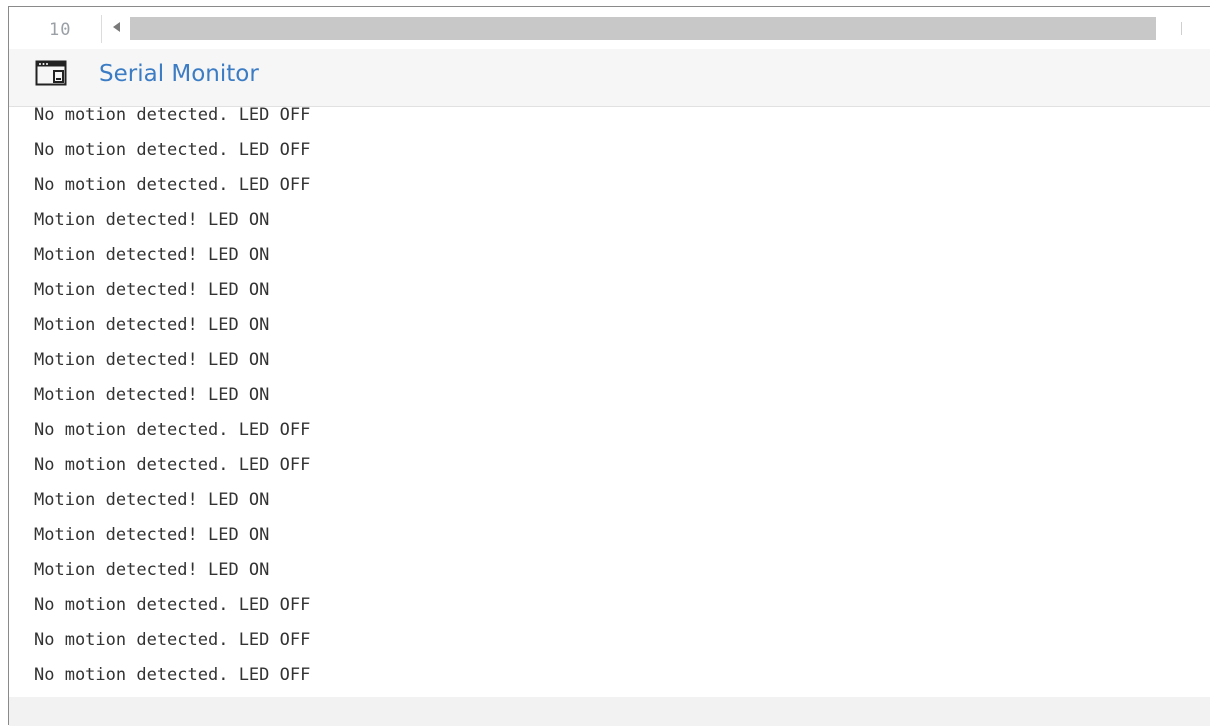 This screenshot has height=726, width=1210. I want to click on terminal-window-icon, so click(51, 73).